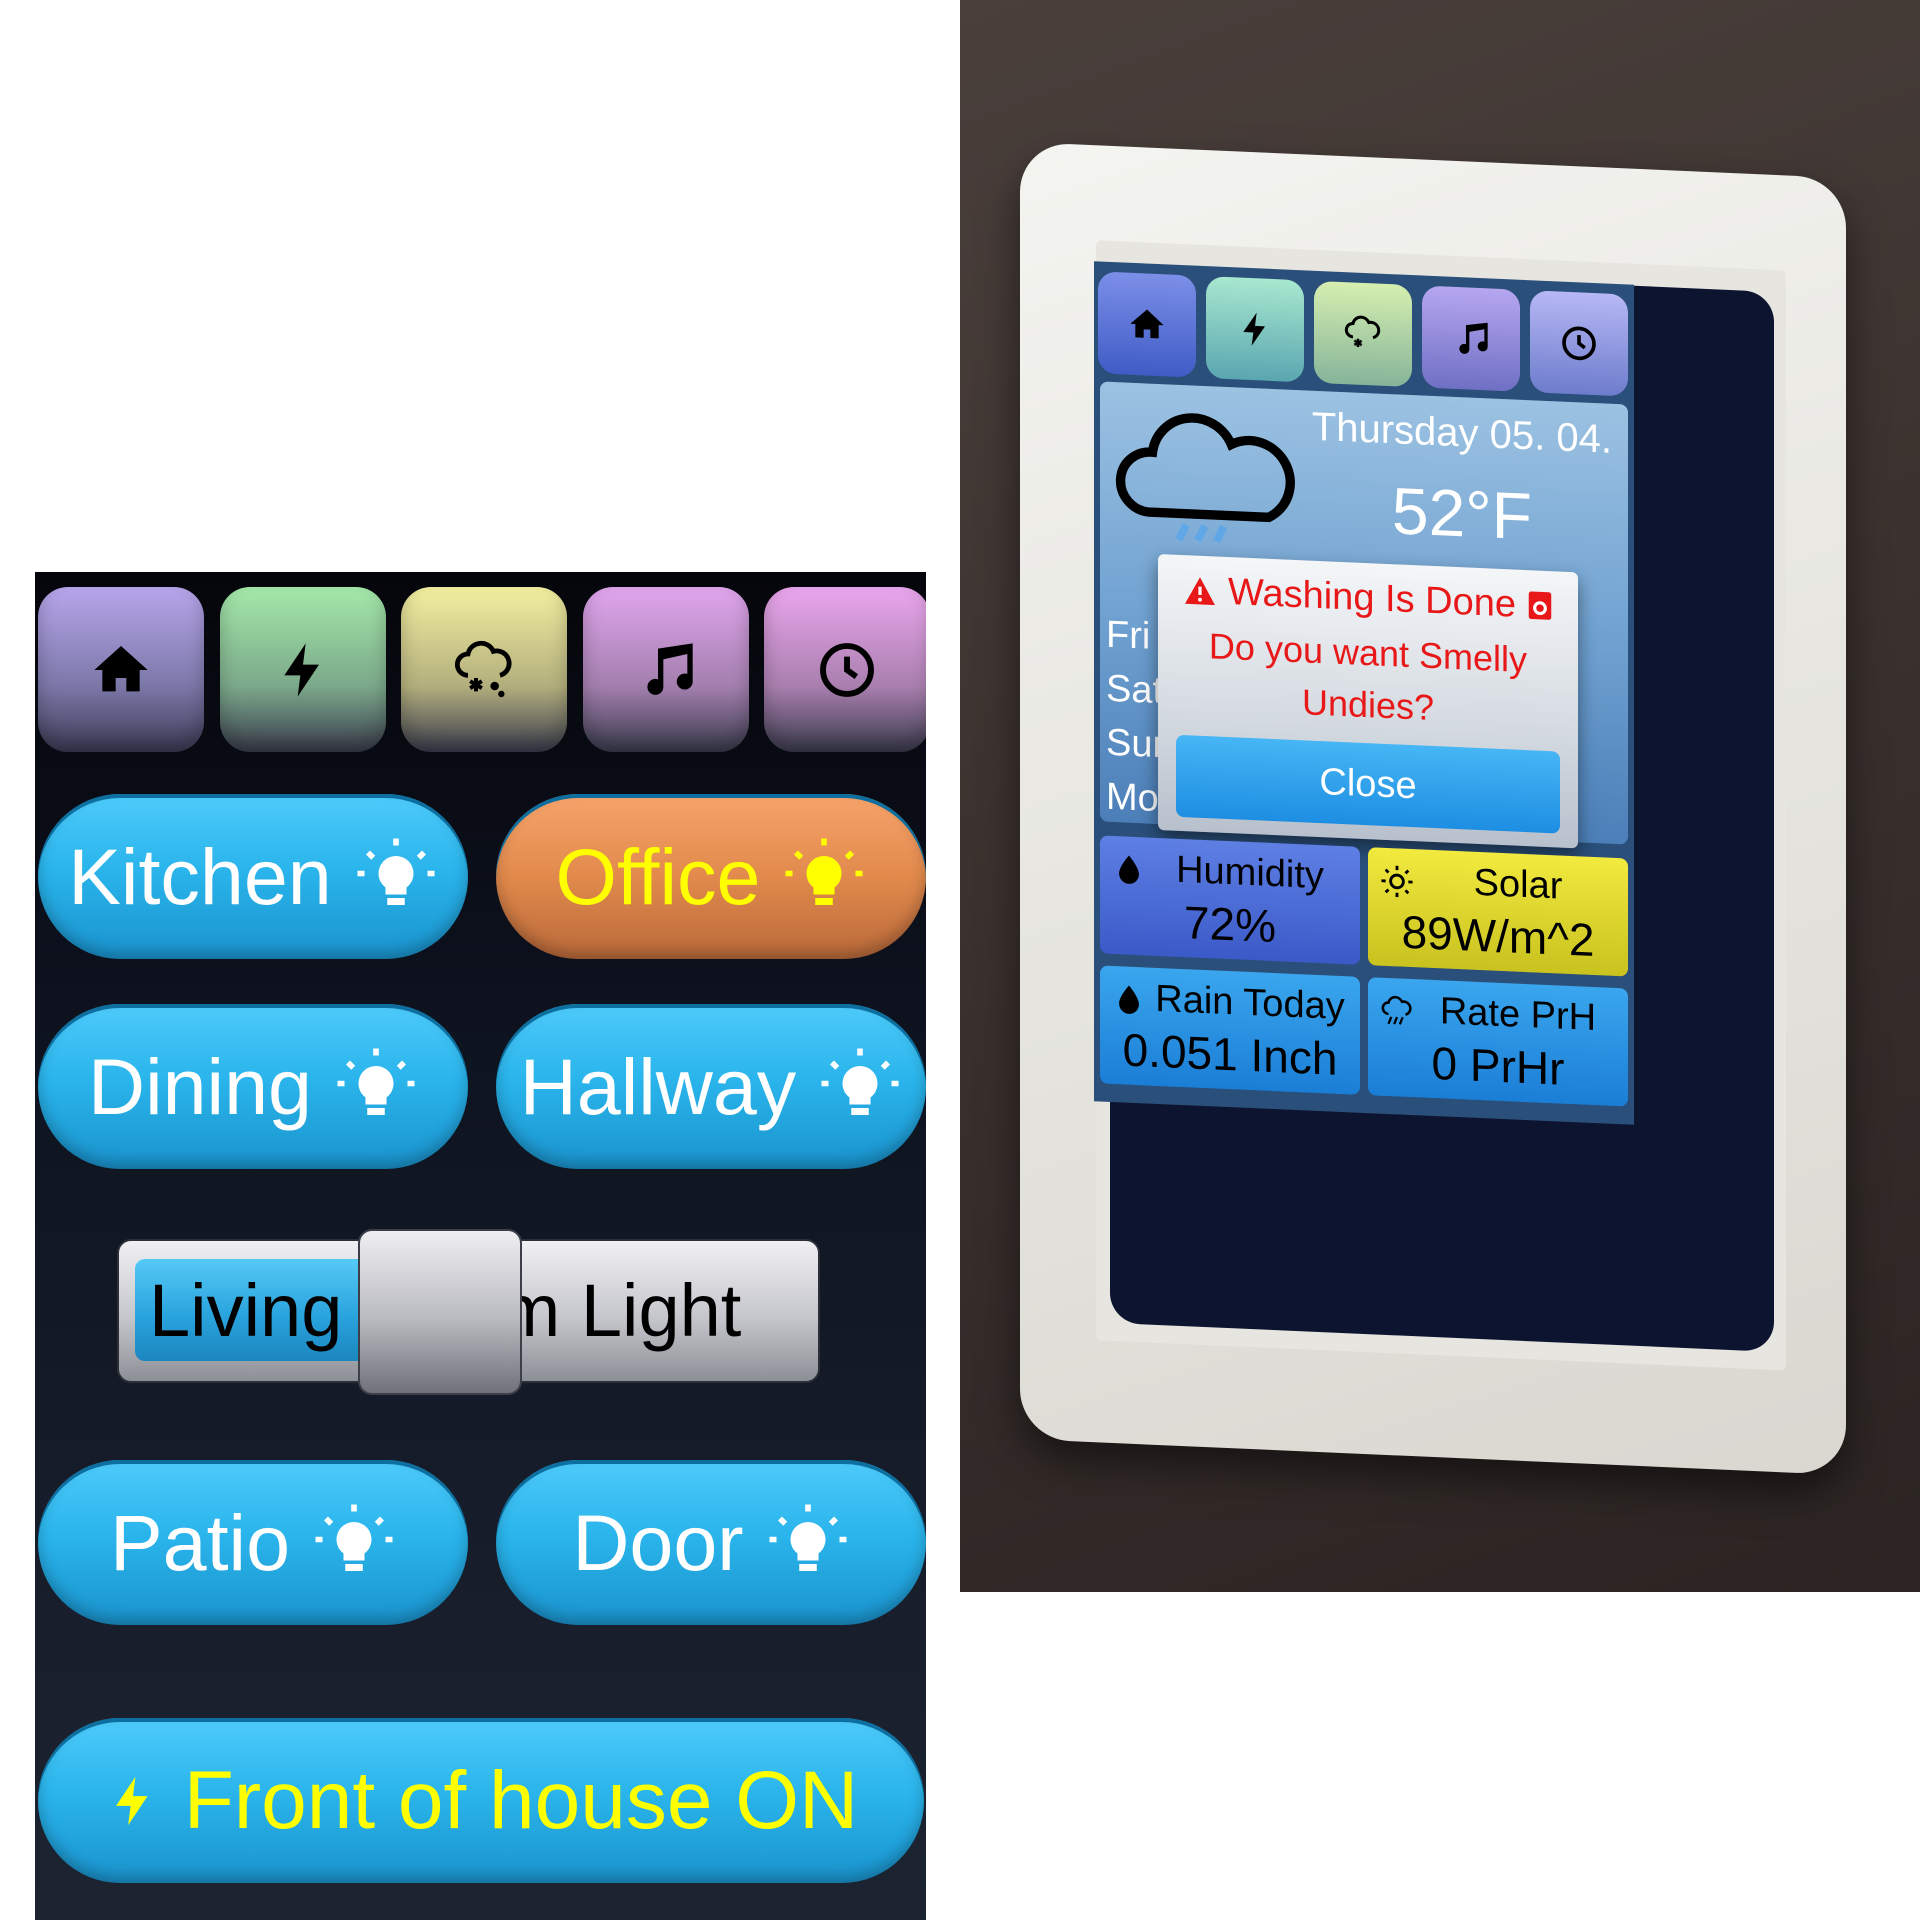  I want to click on kitchen-light-button: Kitchen, so click(253, 876).